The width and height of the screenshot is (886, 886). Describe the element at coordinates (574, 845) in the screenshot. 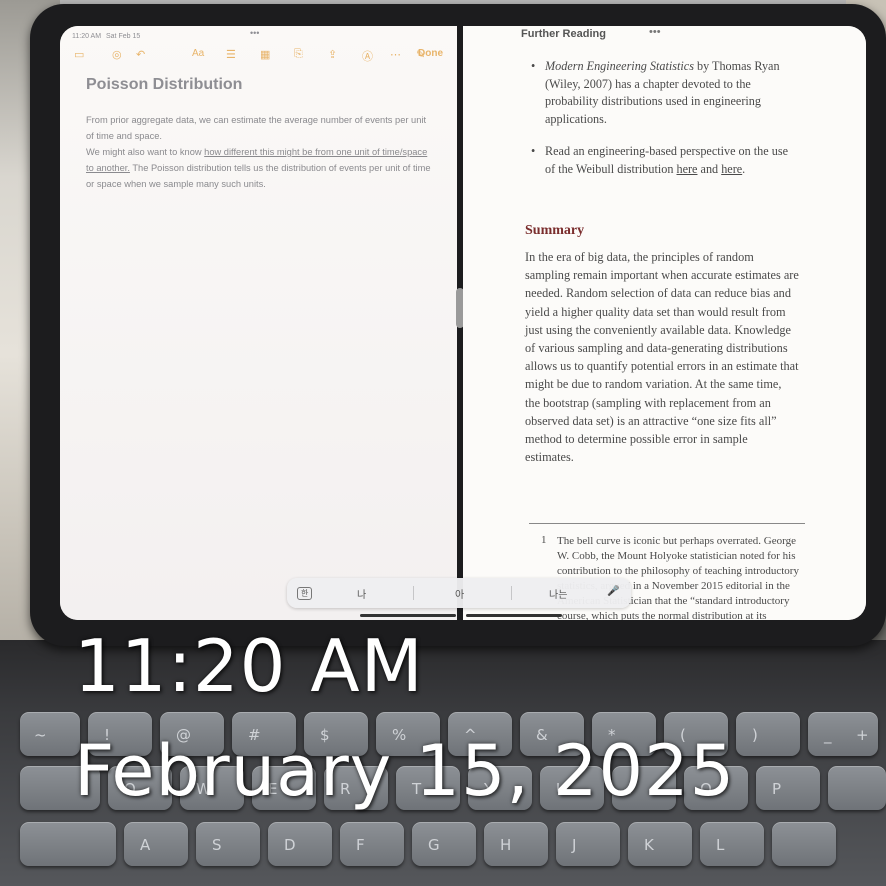

I see `key-j-label: J` at that location.